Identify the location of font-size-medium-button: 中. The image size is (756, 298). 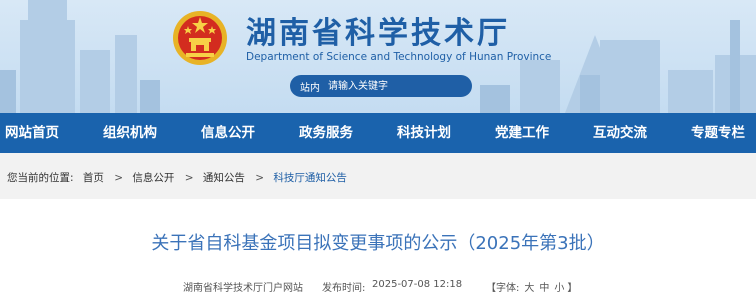
(544, 288).